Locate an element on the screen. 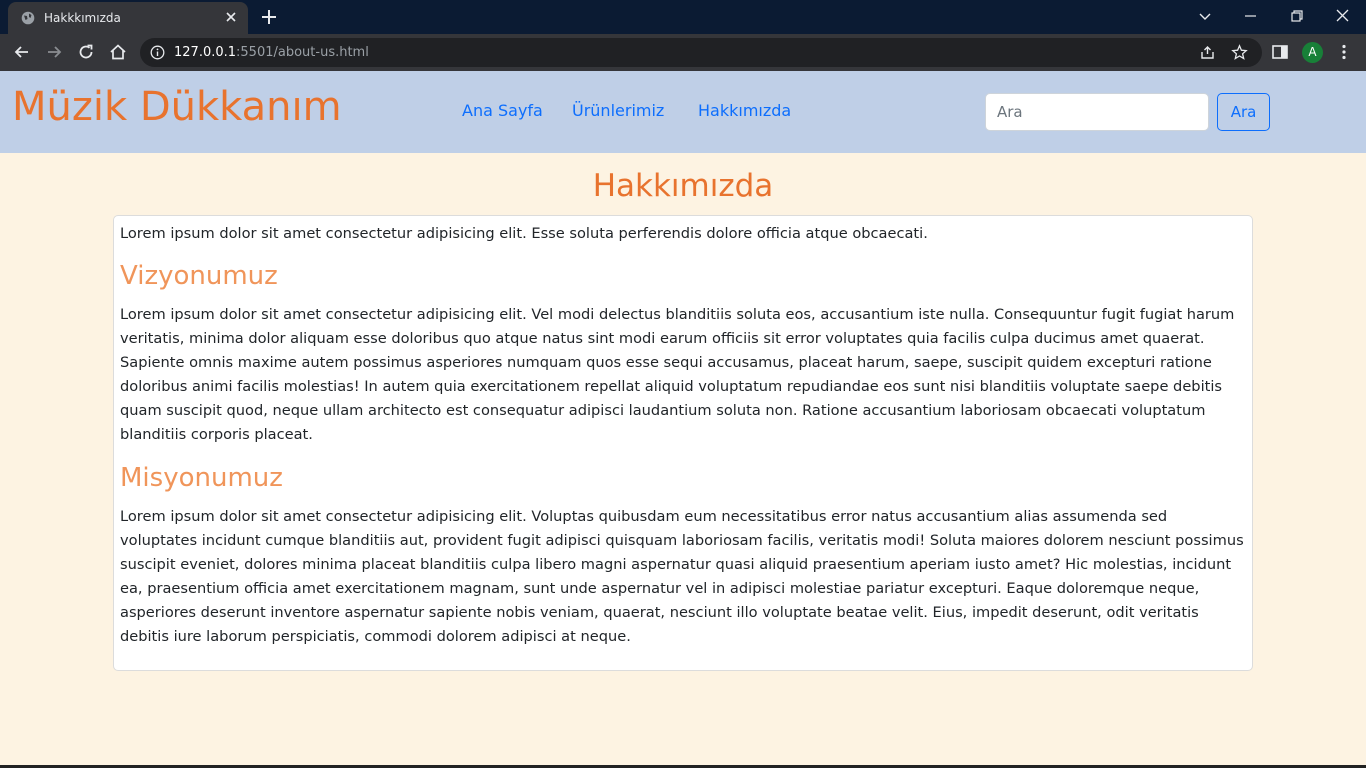  side-panel-icon is located at coordinates (1280, 52).